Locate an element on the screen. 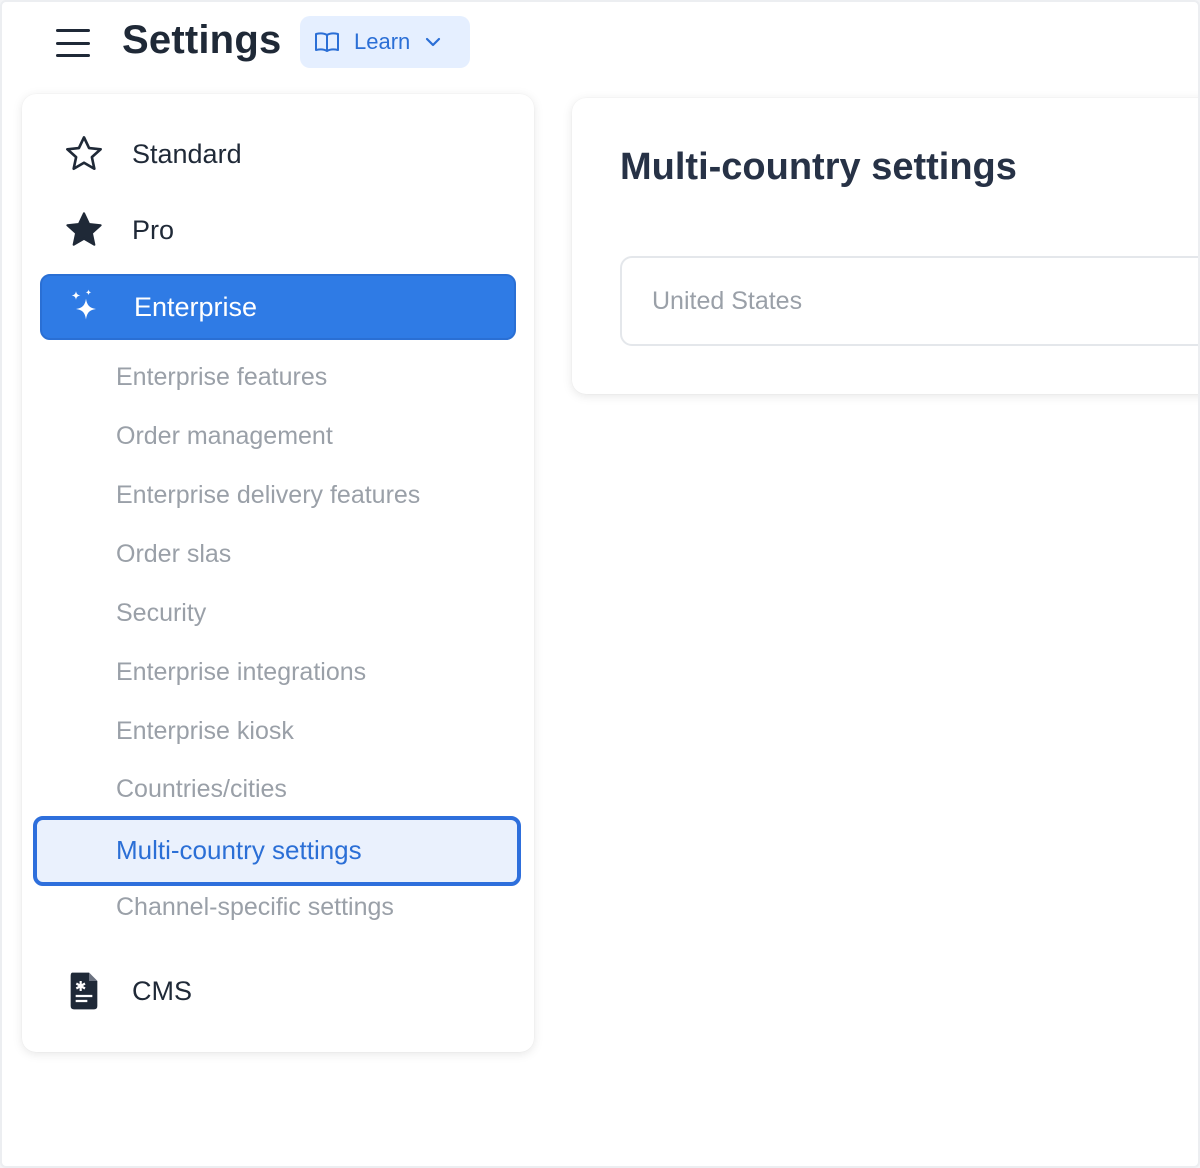 The image size is (1200, 1168). learn-label: Learn is located at coordinates (382, 41).